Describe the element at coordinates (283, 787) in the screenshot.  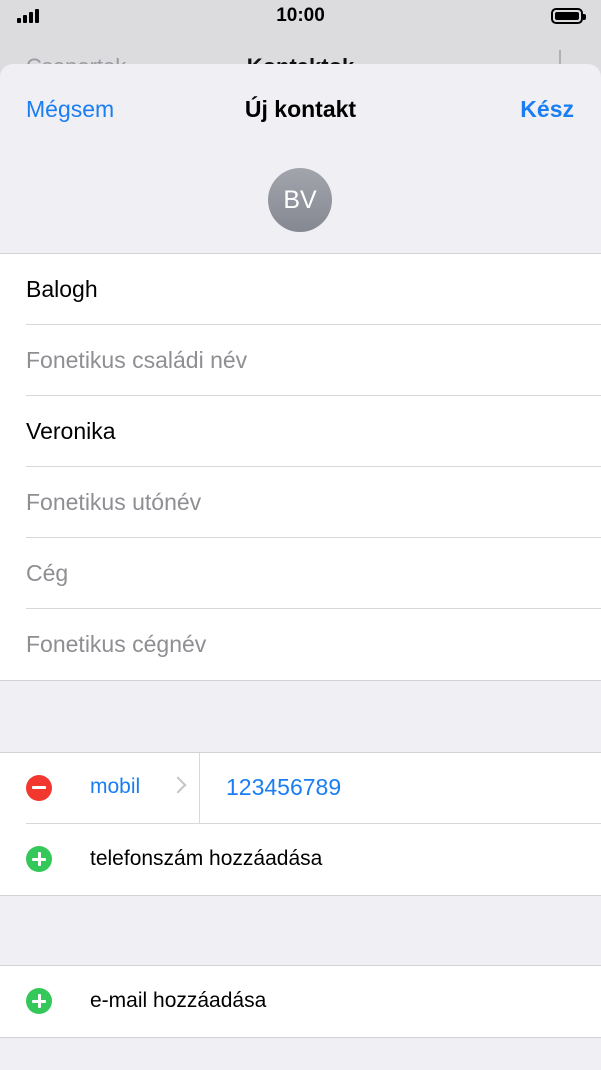
I see `phone-number-field: 123456789` at that location.